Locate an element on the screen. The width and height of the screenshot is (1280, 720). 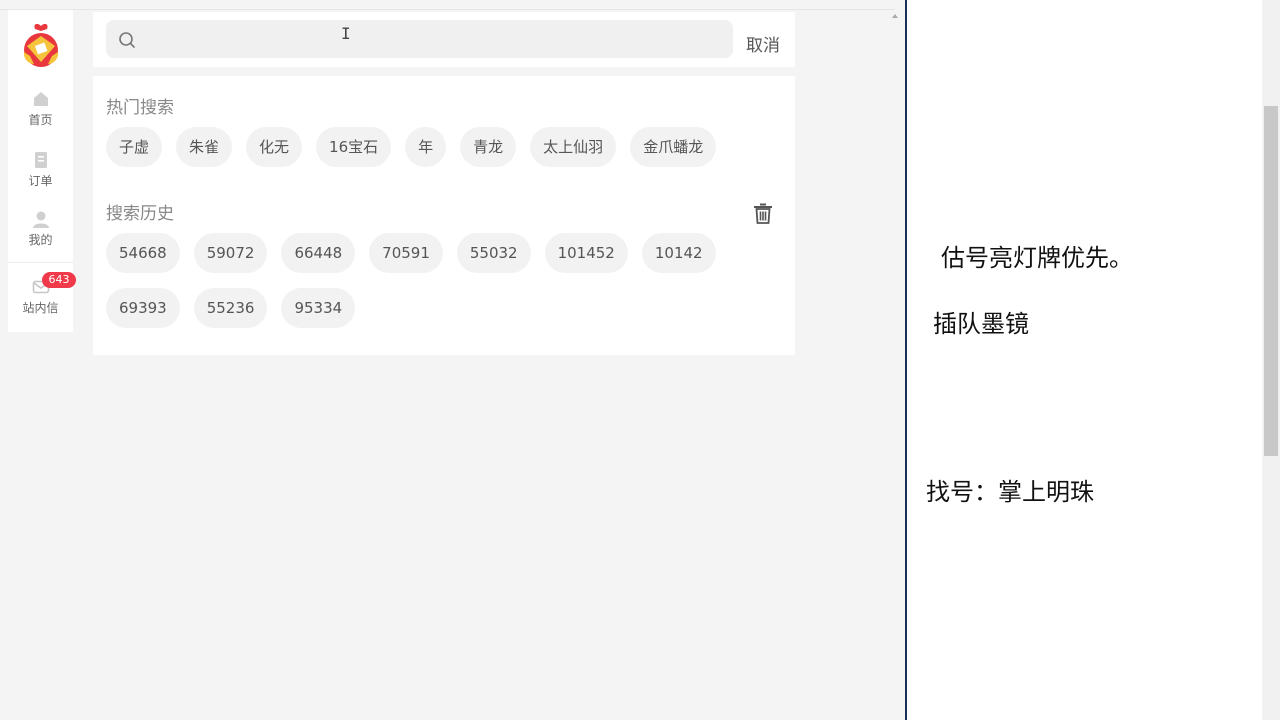
order-icon is located at coordinates (40, 160).